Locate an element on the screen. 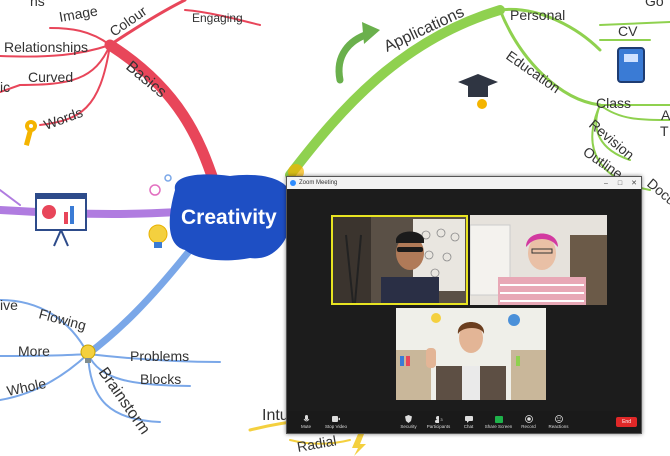 This screenshot has width=670, height=456. microphone-icon is located at coordinates (306, 419).